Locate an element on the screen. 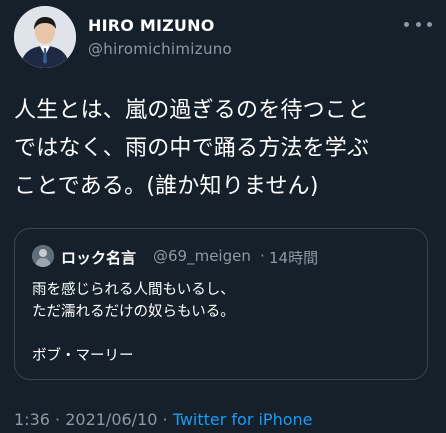 This screenshot has width=446, height=433. tweet-meta: 1:36 · 2021/06/10 · Twitter for iPhone is located at coordinates (163, 419).